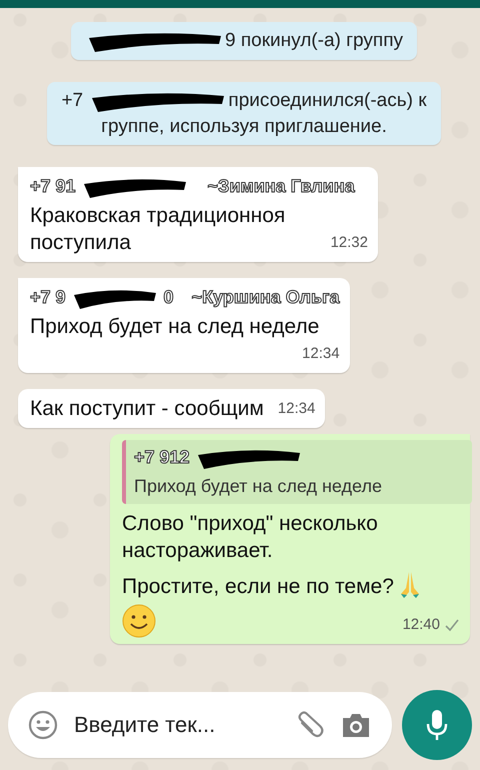 This screenshot has height=770, width=480. What do you see at coordinates (356, 725) in the screenshot?
I see `camera-icon` at bounding box center [356, 725].